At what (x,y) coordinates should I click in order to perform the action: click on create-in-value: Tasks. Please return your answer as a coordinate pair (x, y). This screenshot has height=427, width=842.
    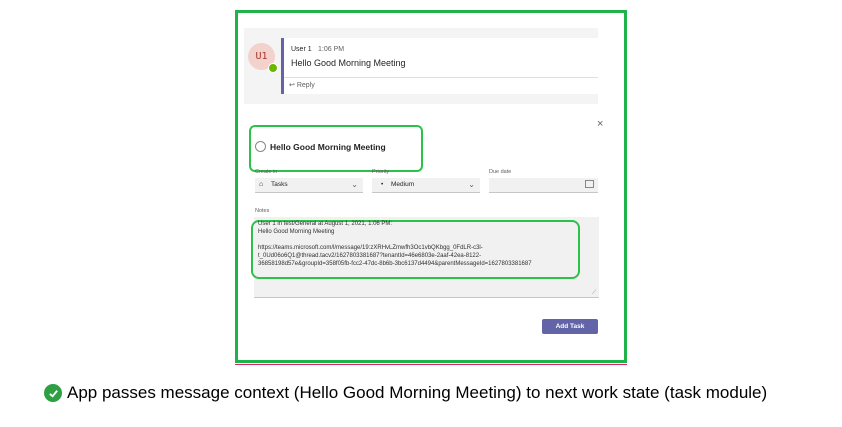
    Looking at the image, I should click on (279, 184).